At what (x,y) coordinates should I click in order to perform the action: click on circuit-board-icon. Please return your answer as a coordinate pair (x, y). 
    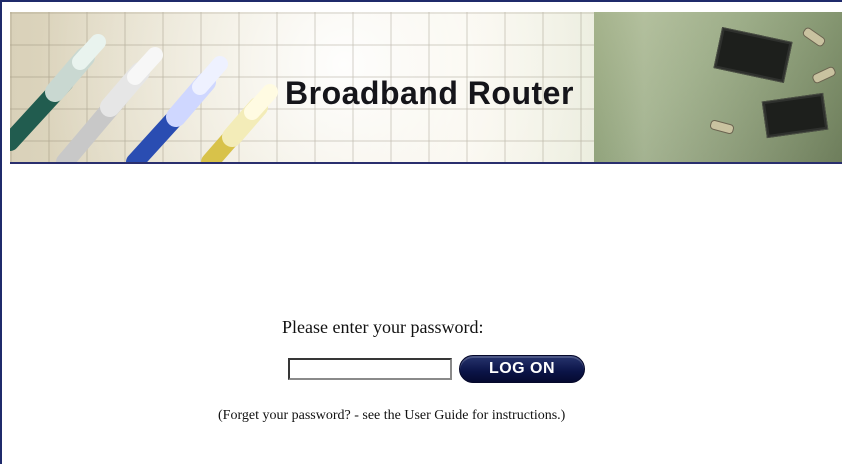
    Looking at the image, I should click on (718, 87).